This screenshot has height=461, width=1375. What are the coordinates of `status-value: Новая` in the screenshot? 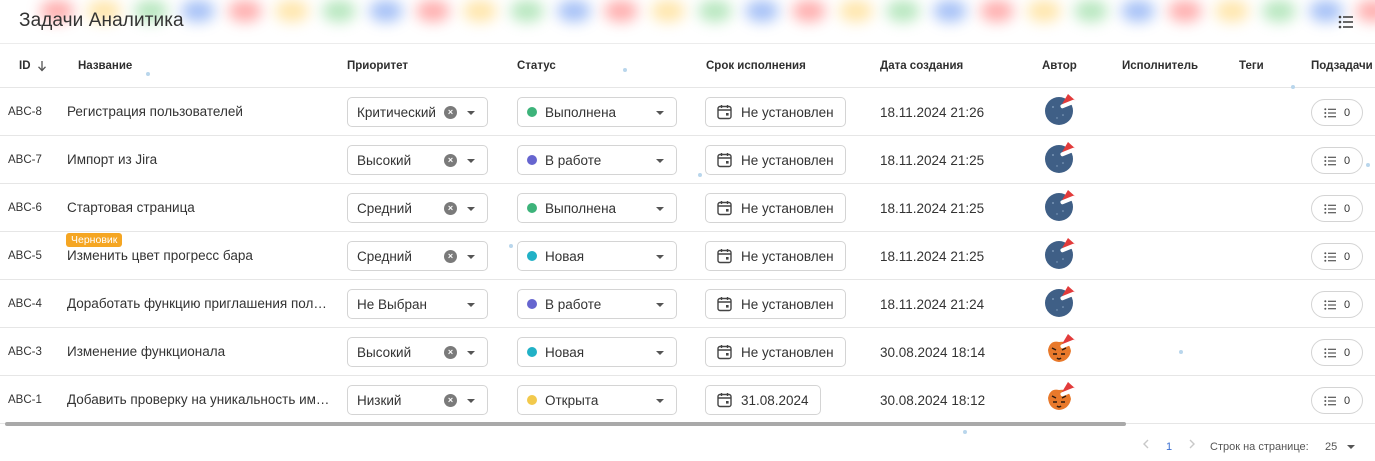 It's located at (565, 352).